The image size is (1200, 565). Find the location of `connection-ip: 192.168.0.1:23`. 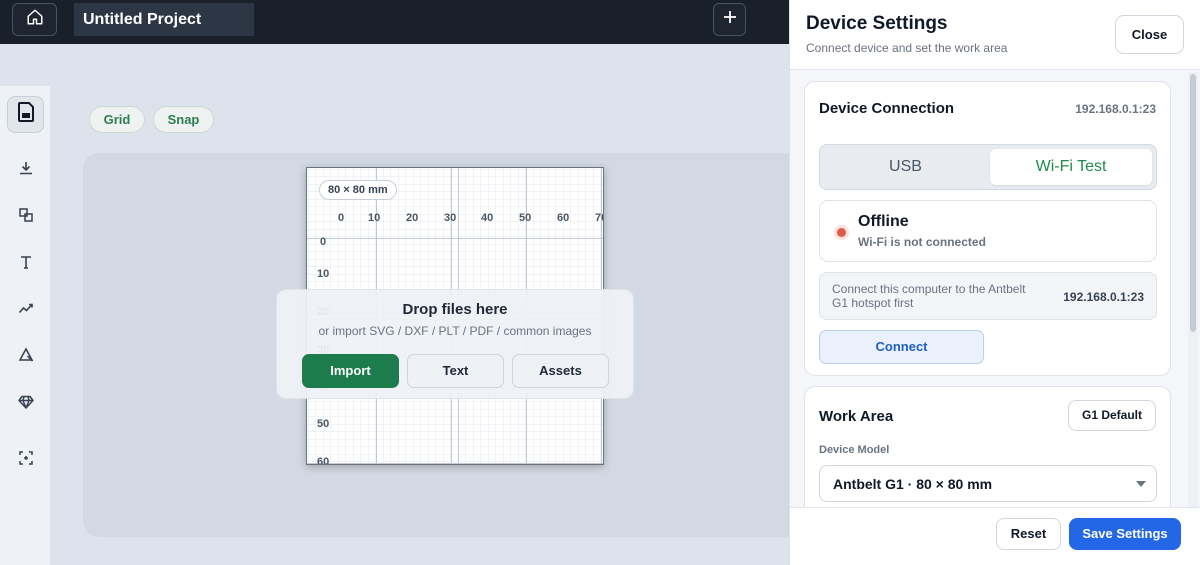

connection-ip: 192.168.0.1:23 is located at coordinates (1115, 109).